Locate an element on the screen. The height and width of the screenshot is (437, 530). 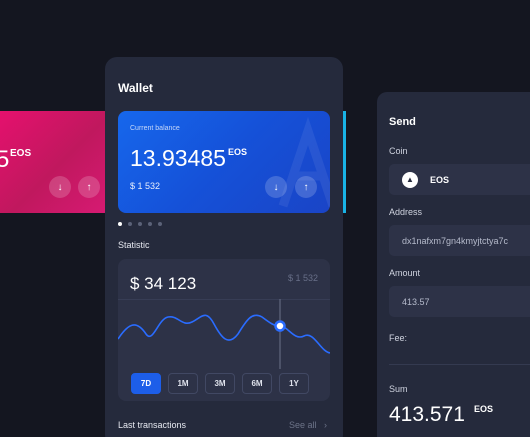
sum-currency: EOS is located at coordinates (484, 409).